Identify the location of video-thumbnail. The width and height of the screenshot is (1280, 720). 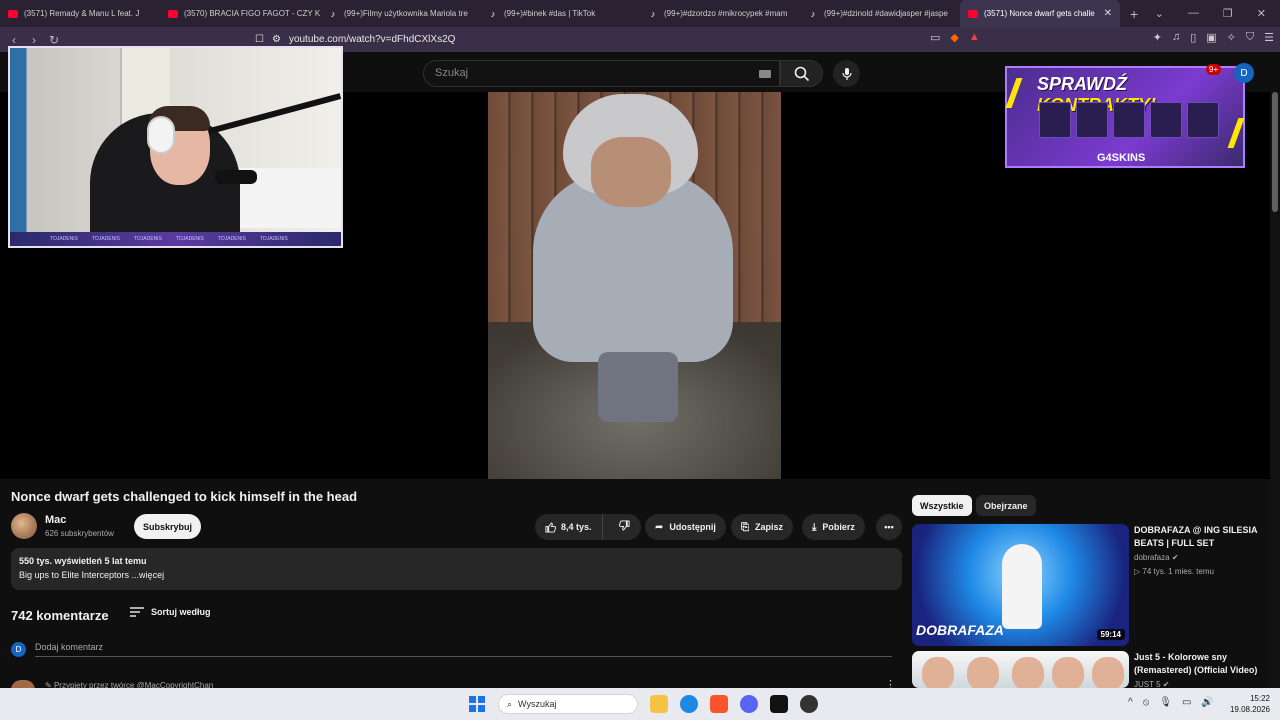
(1020, 669).